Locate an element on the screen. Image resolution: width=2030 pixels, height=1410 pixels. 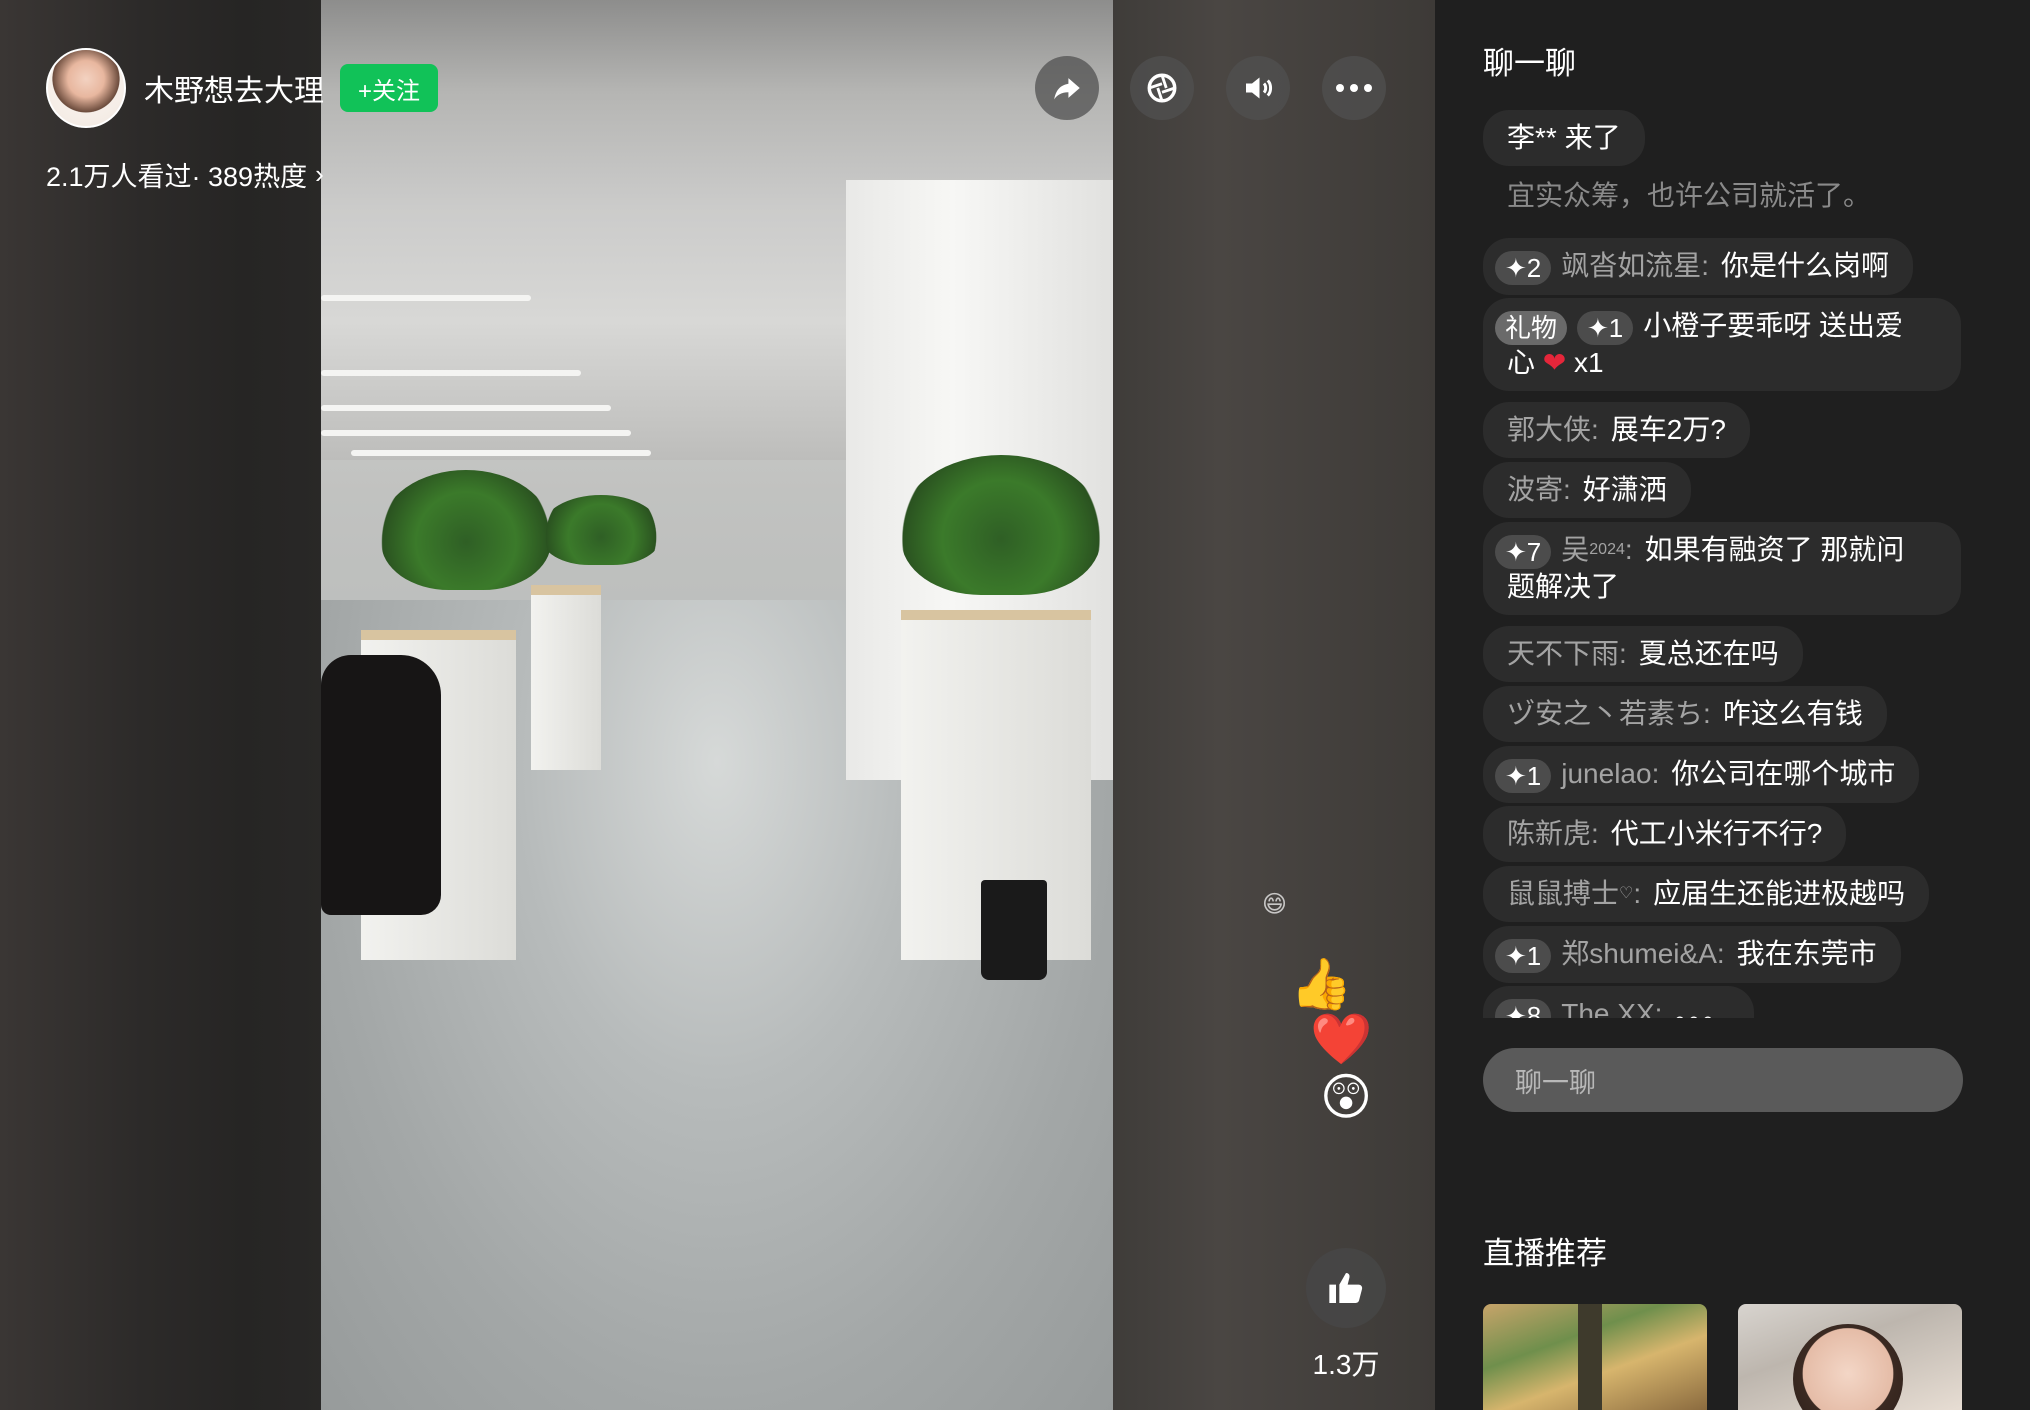
floating-emoji: 😄 is located at coordinates (1275, 904).